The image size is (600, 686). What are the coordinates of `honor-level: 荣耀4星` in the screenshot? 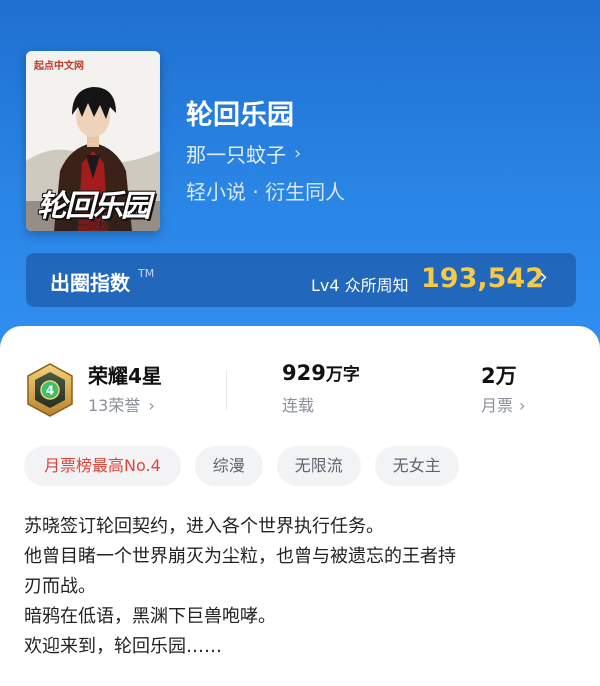 It's located at (125, 376).